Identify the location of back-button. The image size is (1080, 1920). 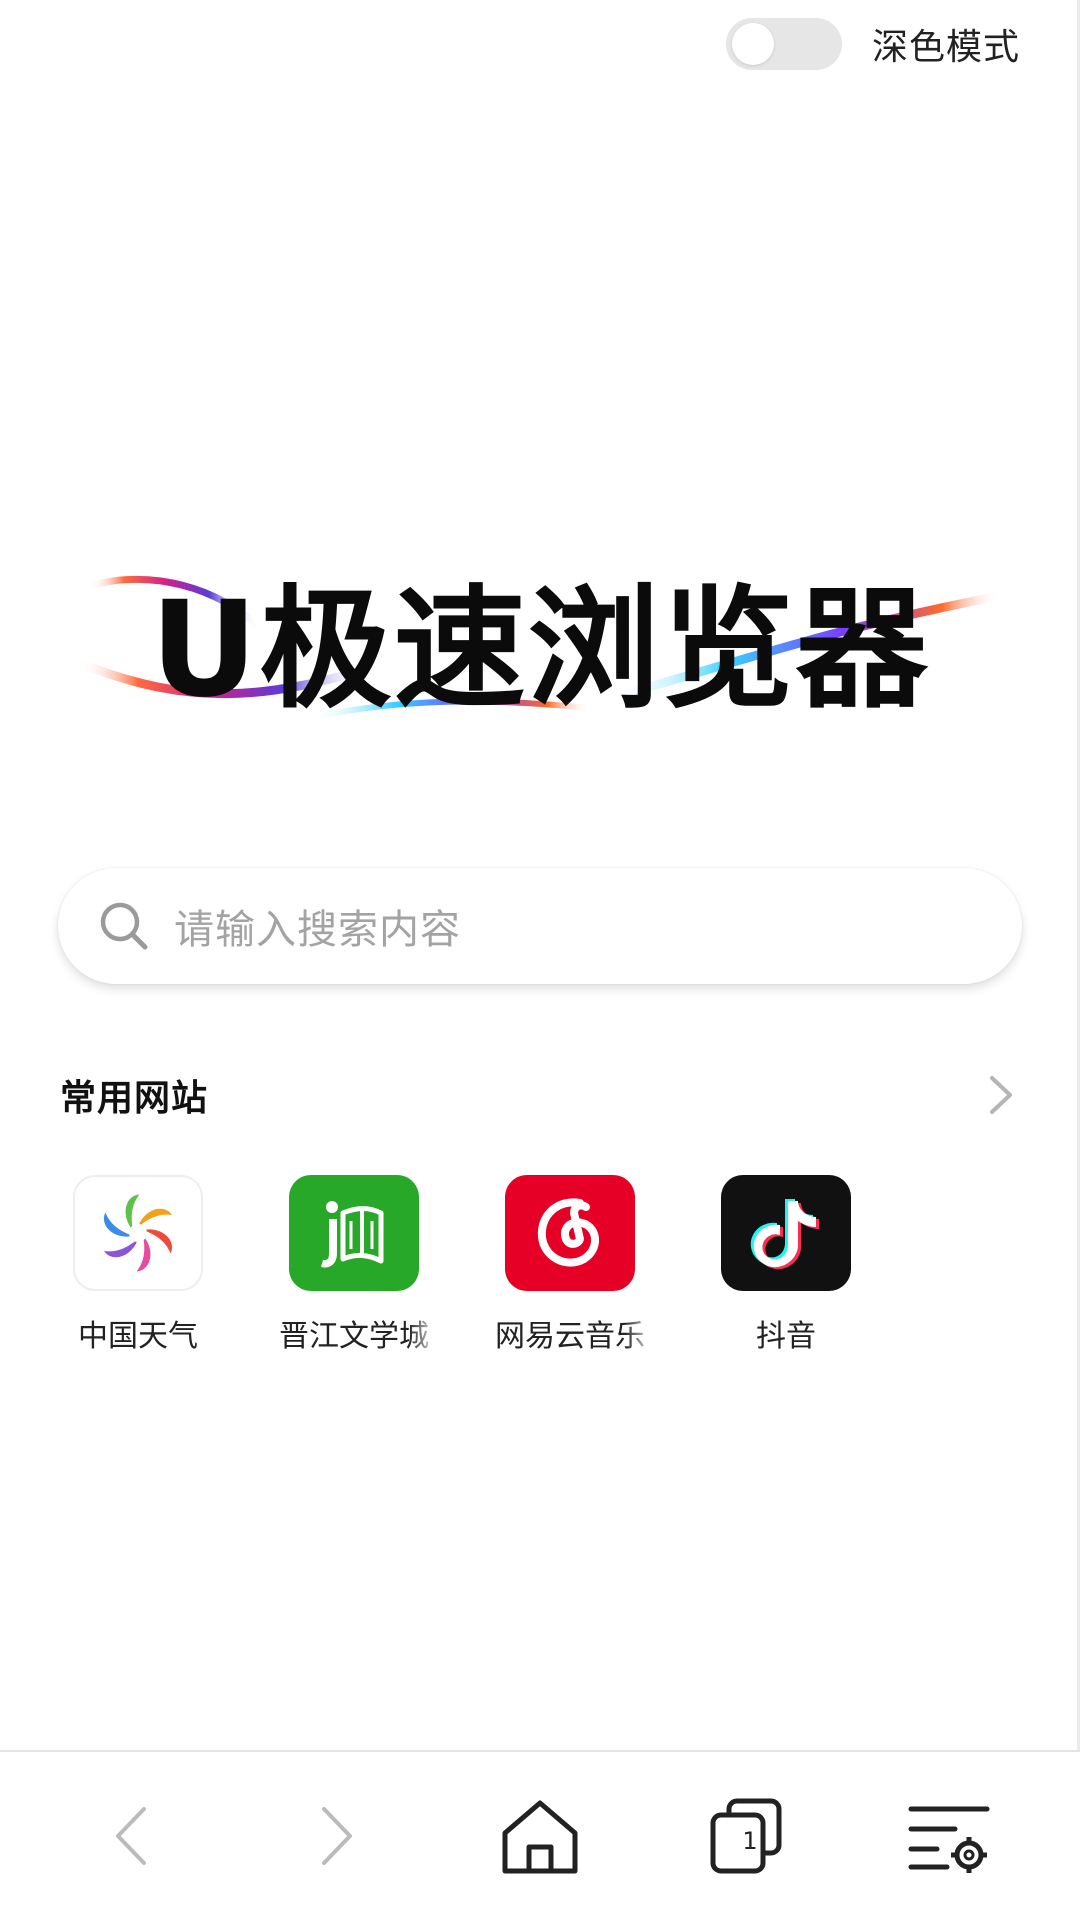
(132, 1836).